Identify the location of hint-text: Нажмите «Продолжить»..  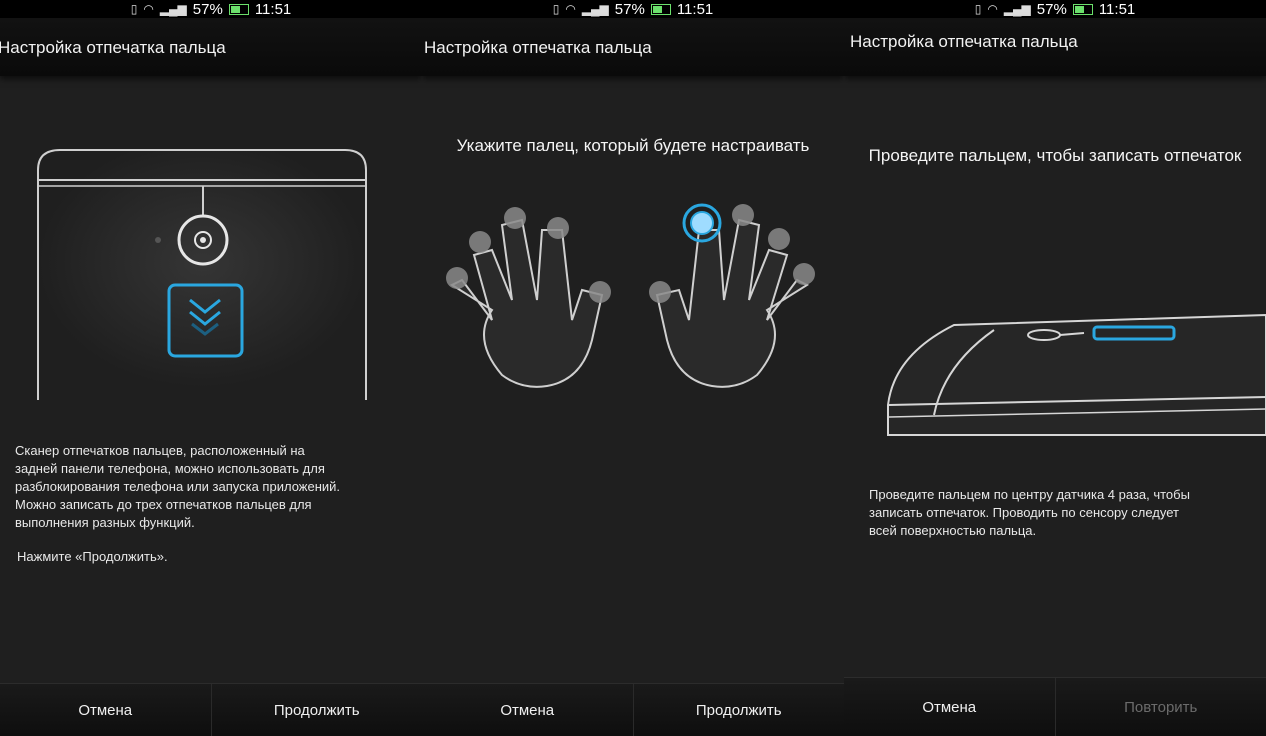
(92, 556).